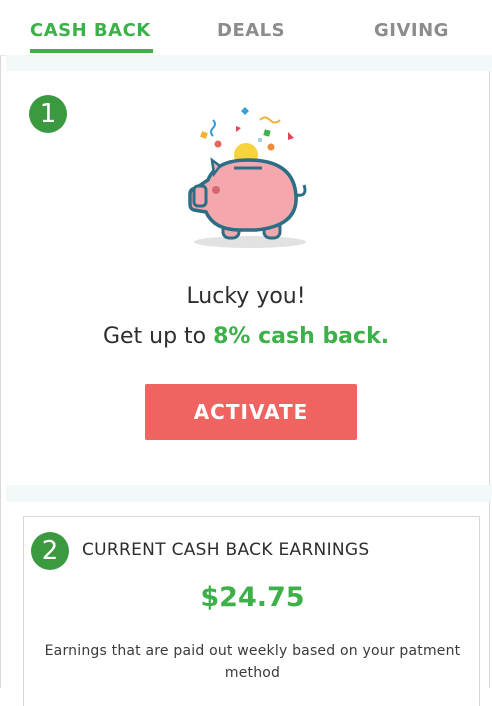 The image size is (492, 706). Describe the element at coordinates (411, 30) in the screenshot. I see `tab-giving: GIVING` at that location.